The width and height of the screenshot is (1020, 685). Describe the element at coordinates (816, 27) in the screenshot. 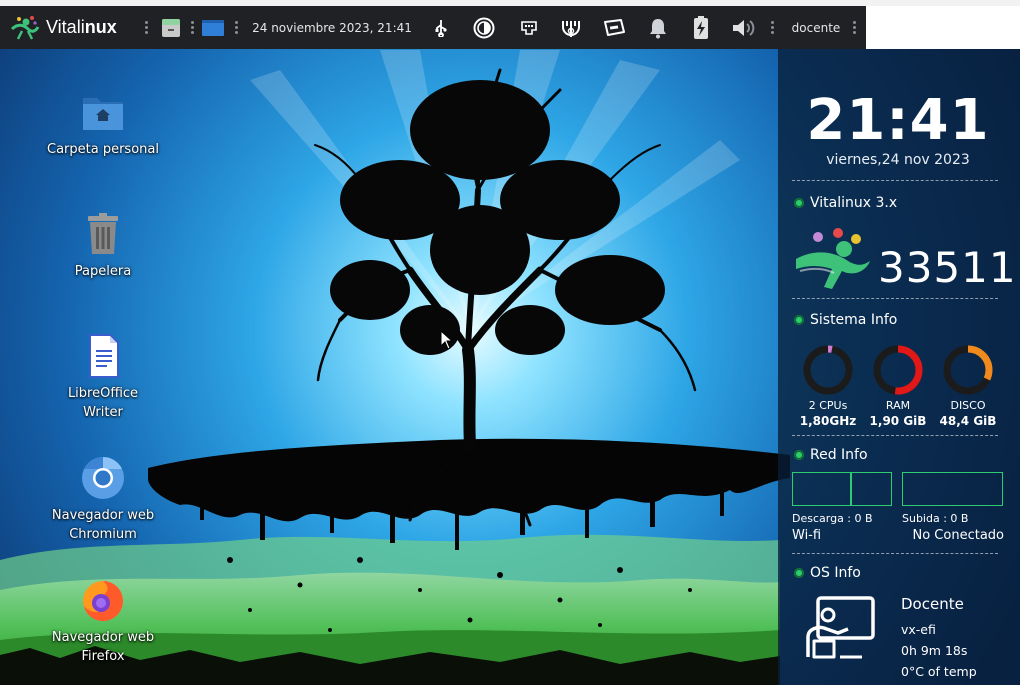

I see `user-menu: docente` at that location.